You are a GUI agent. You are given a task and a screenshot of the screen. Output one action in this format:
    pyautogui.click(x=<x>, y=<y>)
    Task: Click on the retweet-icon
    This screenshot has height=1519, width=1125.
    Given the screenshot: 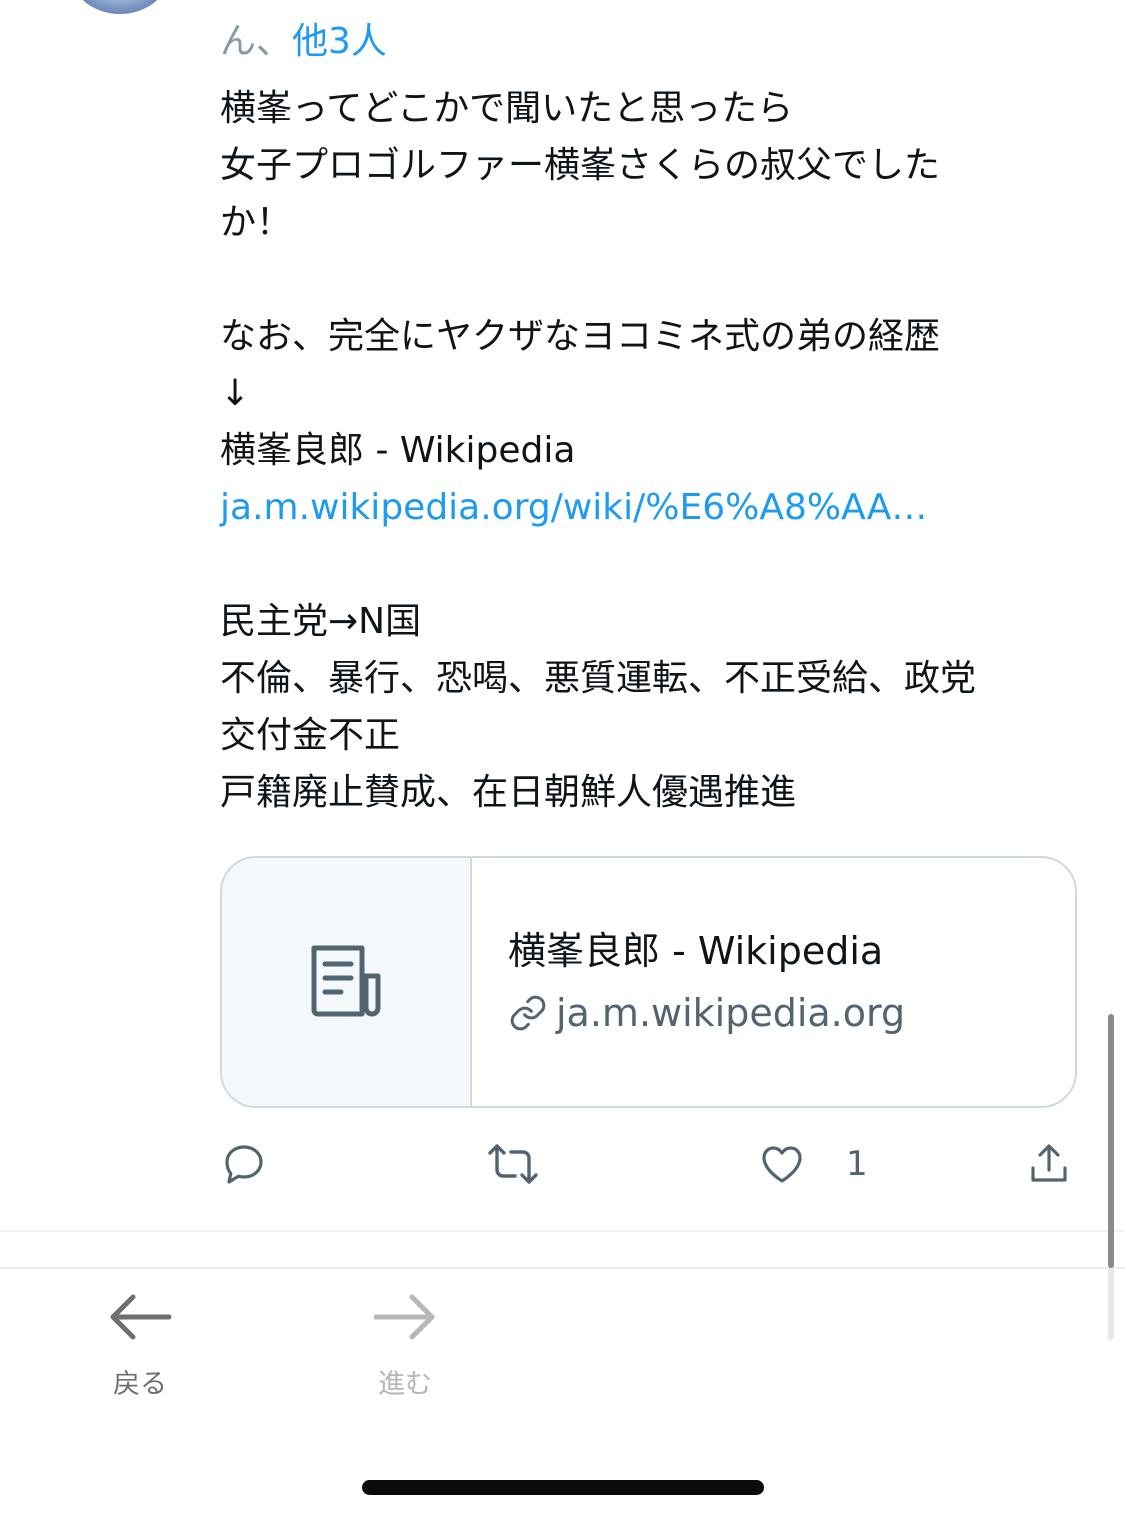 What is the action you would take?
    pyautogui.click(x=513, y=1164)
    